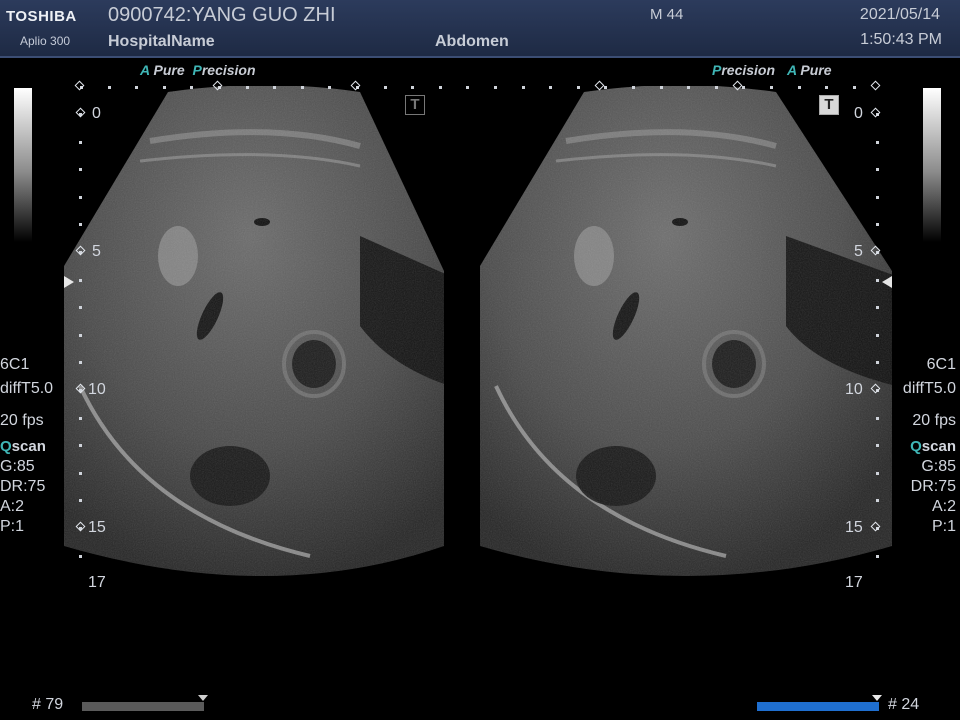 The width and height of the screenshot is (960, 720). Describe the element at coordinates (887, 282) in the screenshot. I see `focus-marker-arrow-right-icon` at that location.